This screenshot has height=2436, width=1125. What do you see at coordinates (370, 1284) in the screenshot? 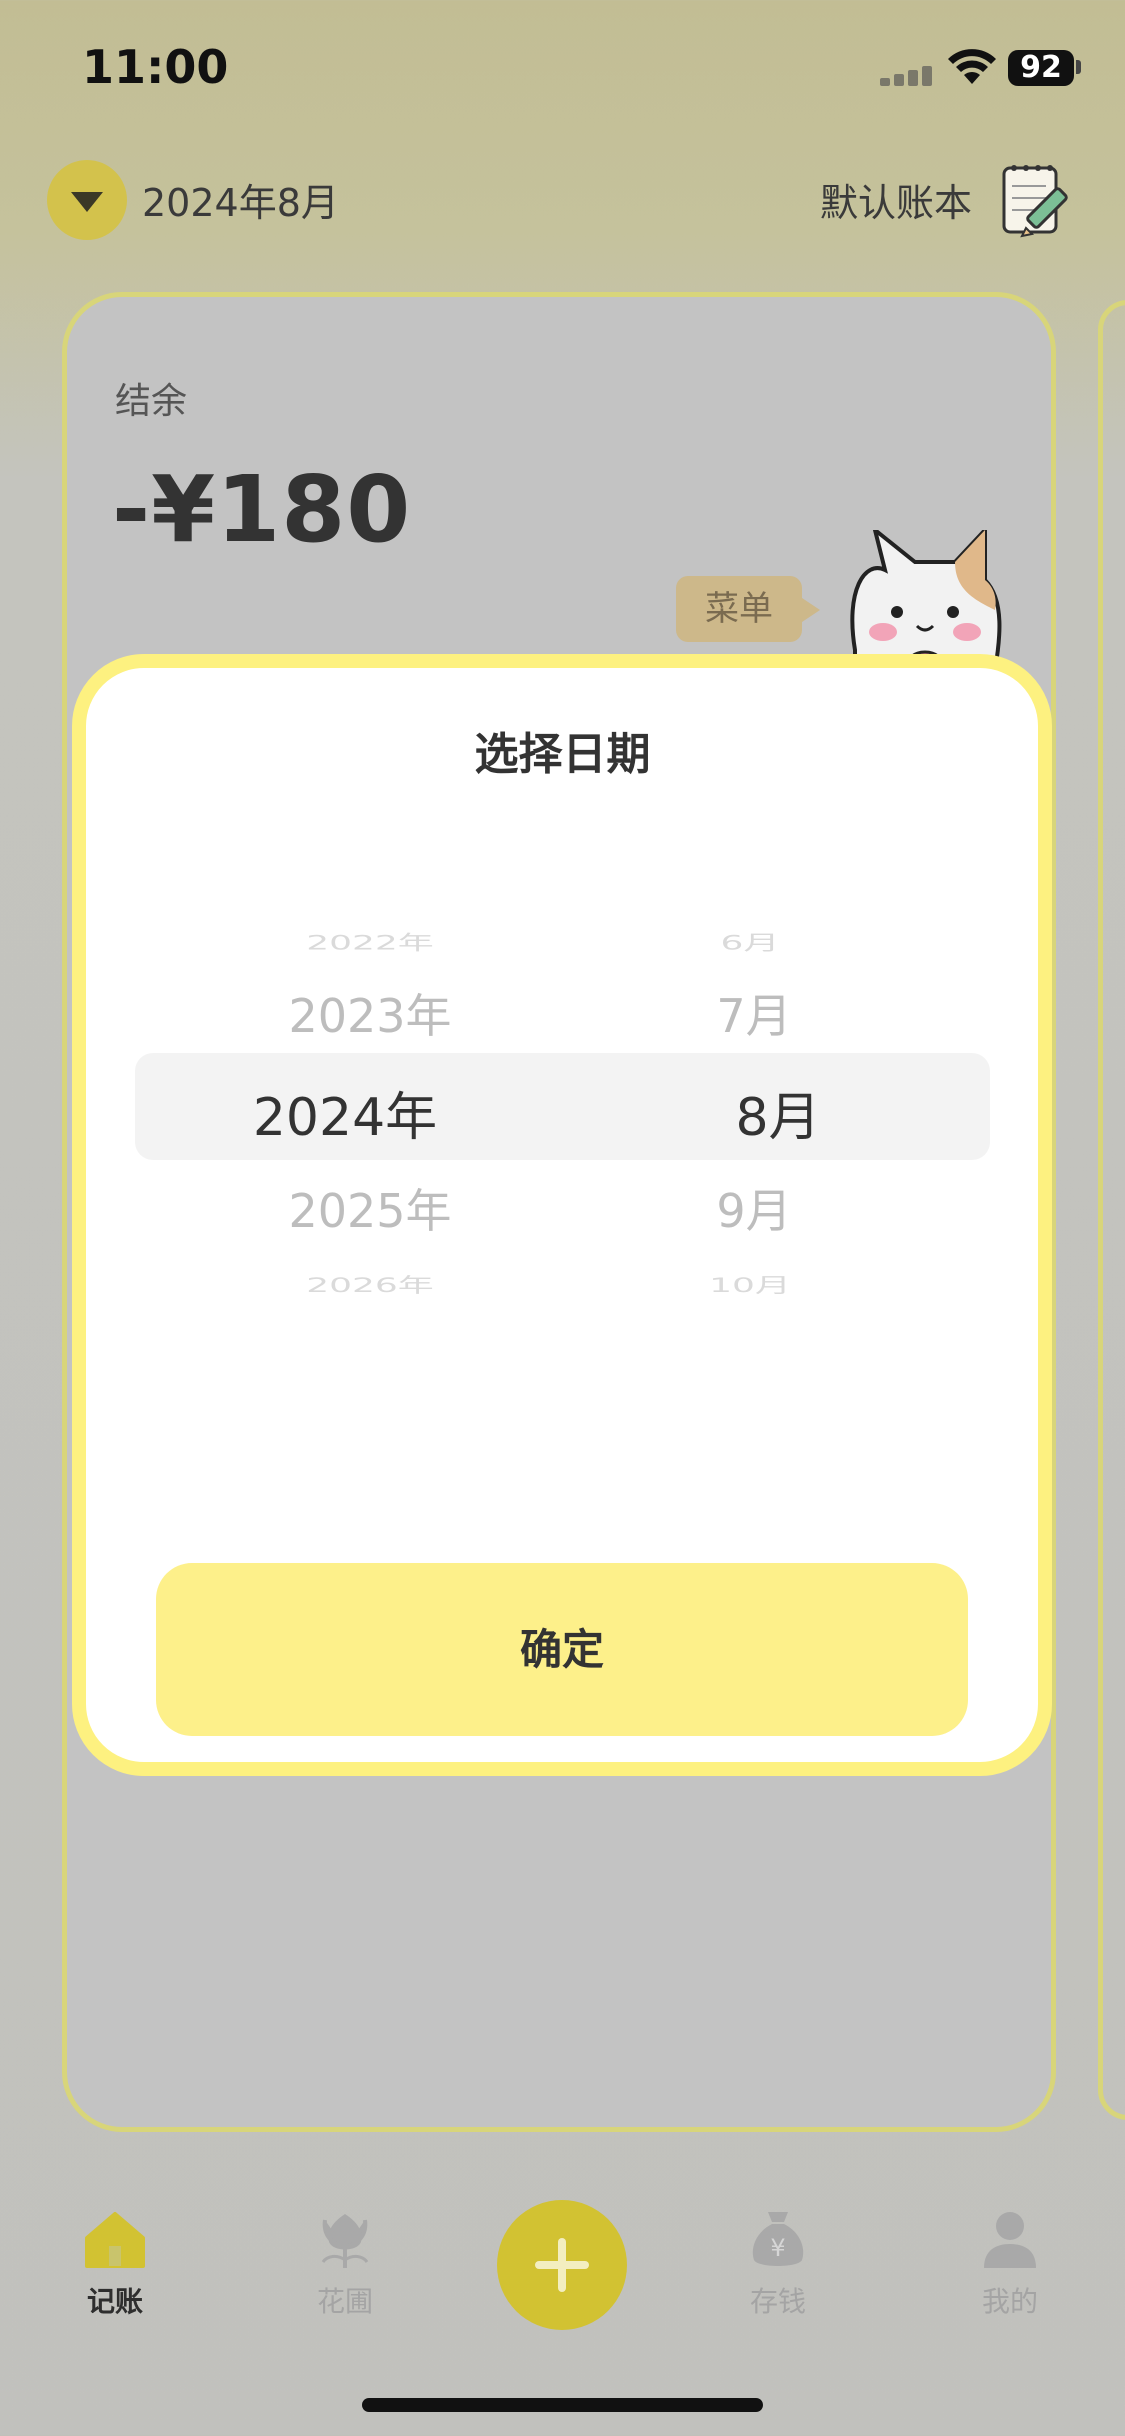
I see `year-option: 2026年` at bounding box center [370, 1284].